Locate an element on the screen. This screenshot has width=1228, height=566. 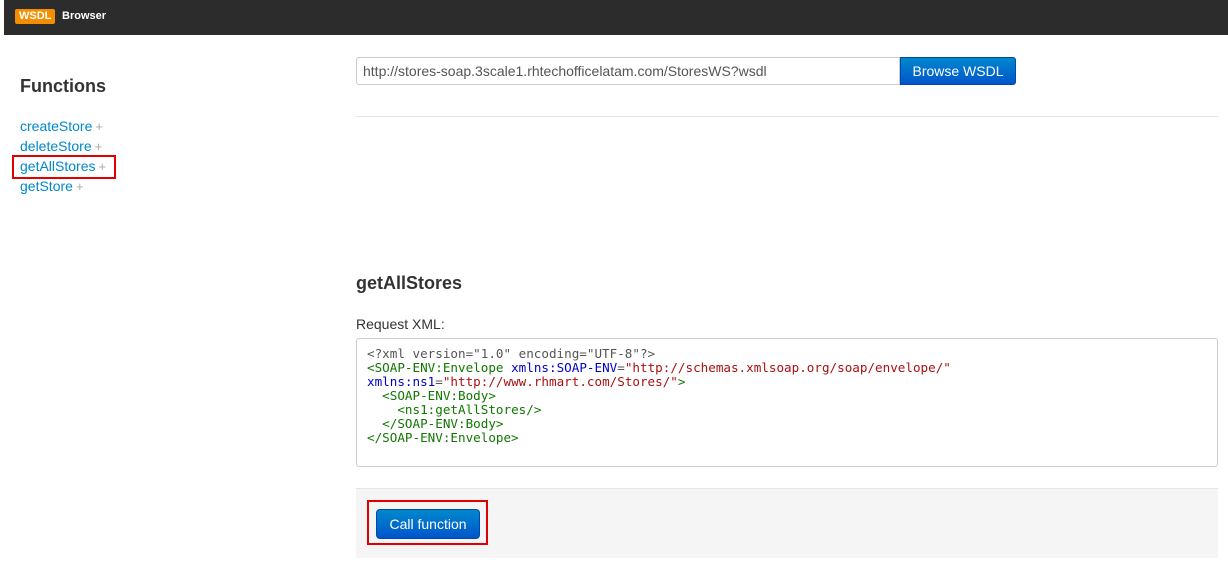
function-title: getAllStores is located at coordinates (409, 283).